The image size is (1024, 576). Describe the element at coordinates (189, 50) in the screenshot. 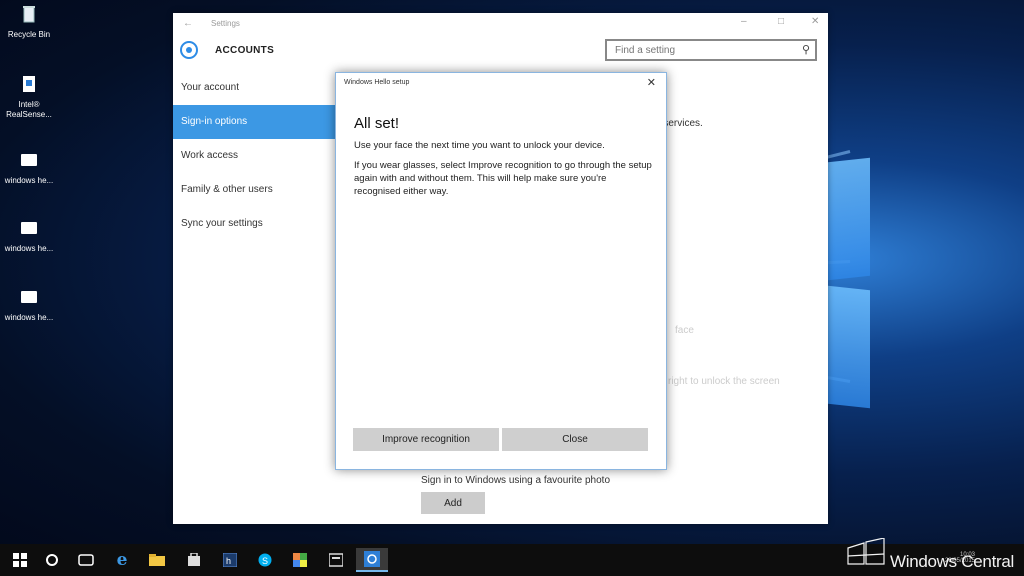

I see `accounts-gear-icon` at that location.